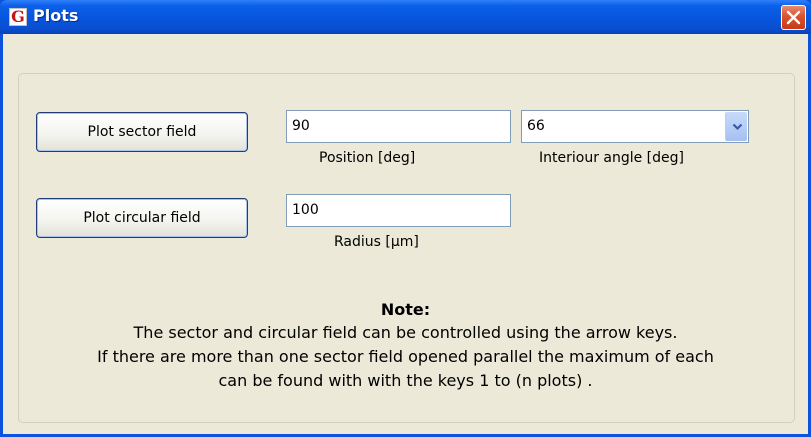  What do you see at coordinates (611, 158) in the screenshot?
I see `interior-angle-label: Interiour angle [deg]` at bounding box center [611, 158].